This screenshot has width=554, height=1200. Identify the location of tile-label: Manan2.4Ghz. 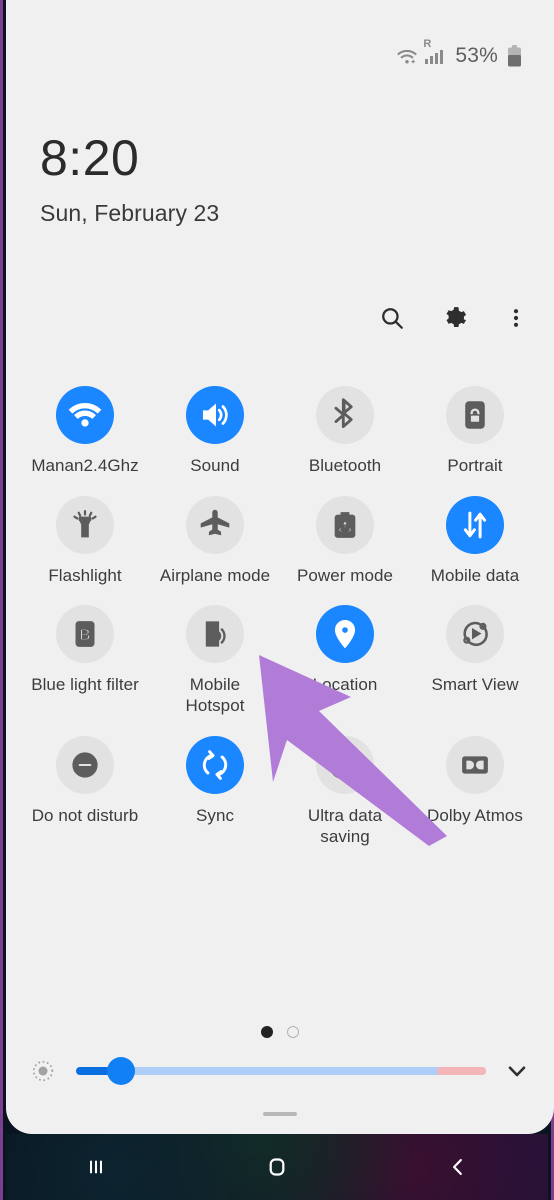
(85, 465).